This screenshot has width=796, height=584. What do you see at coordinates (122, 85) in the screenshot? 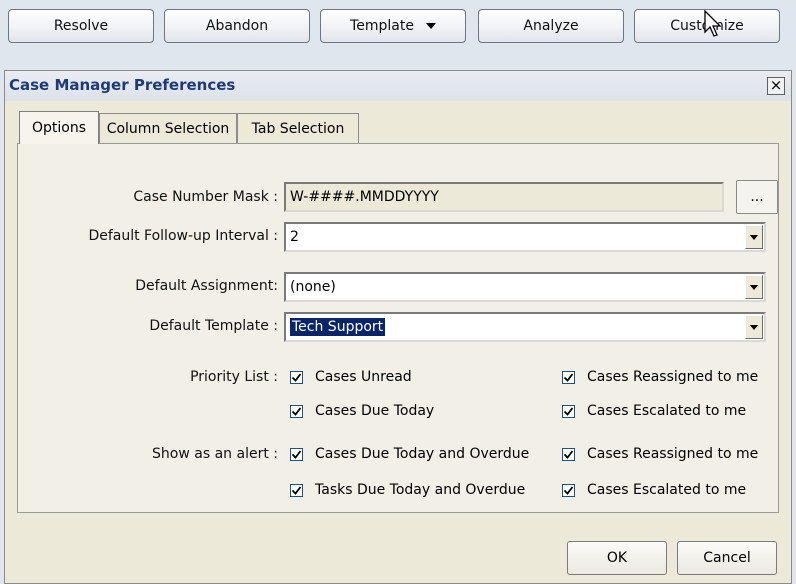
I see `dialog-title: Case Manager Preferences` at bounding box center [122, 85].